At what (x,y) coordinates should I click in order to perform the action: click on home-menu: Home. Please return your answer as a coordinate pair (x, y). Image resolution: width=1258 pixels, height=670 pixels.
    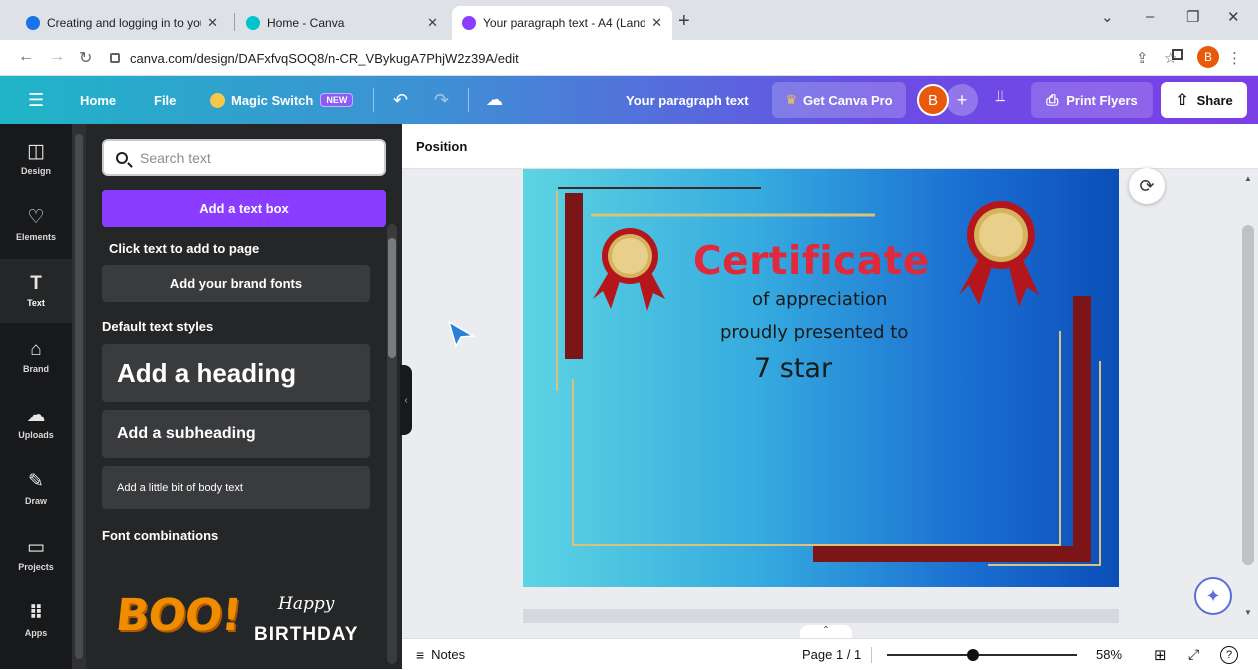
    Looking at the image, I should click on (98, 100).